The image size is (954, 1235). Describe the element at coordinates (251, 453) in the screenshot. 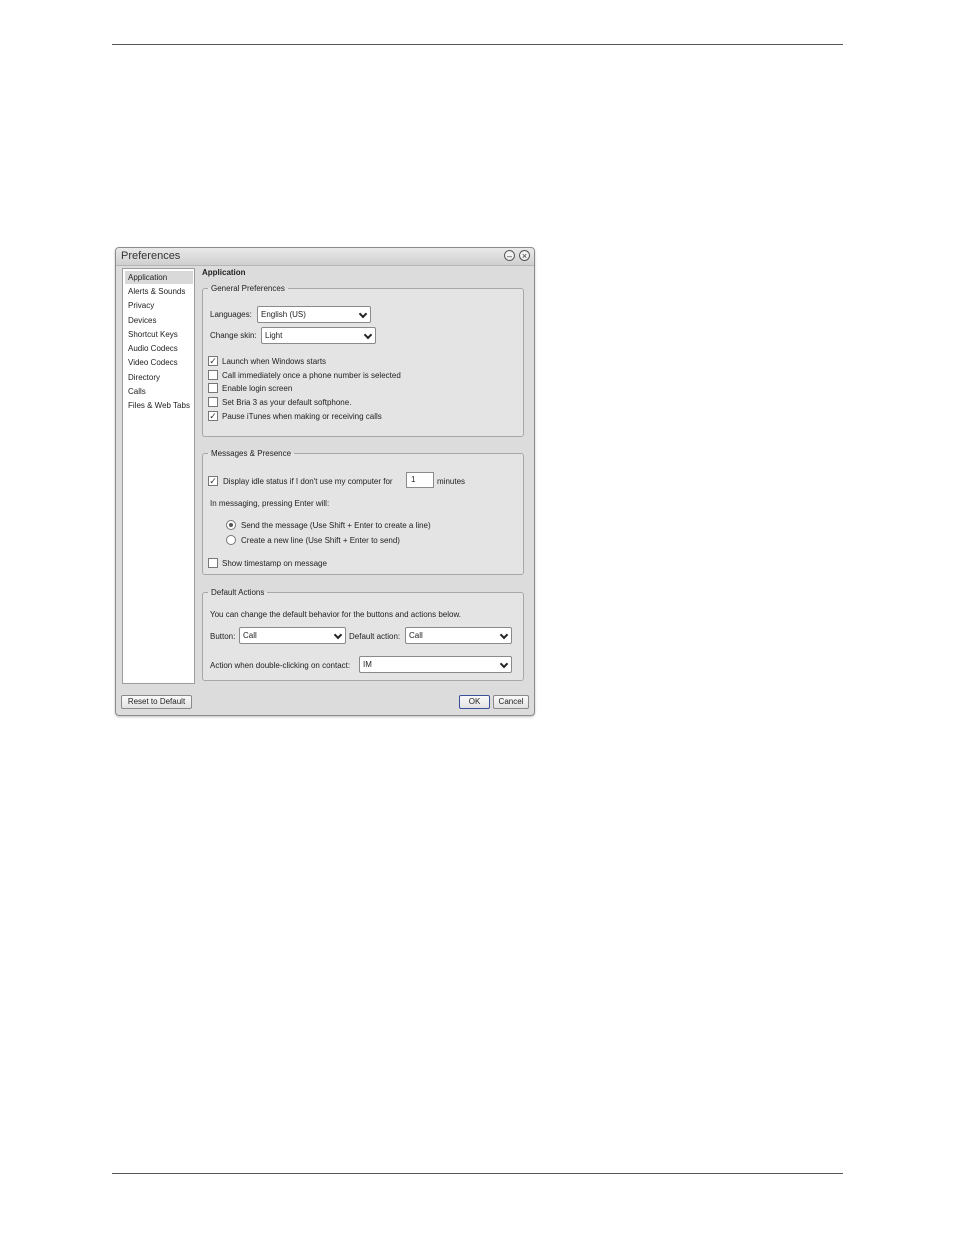

I see `messages-presence-legend: Messages & Presence` at that location.